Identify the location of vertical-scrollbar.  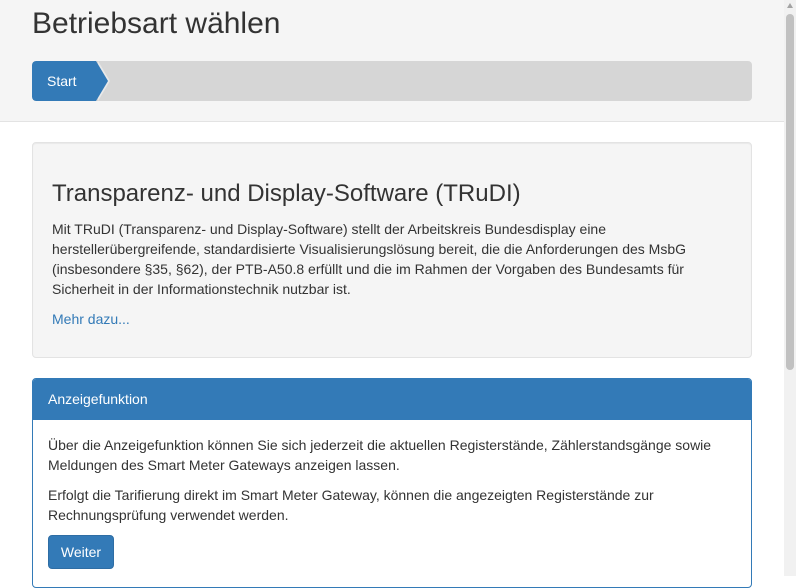
(790, 288).